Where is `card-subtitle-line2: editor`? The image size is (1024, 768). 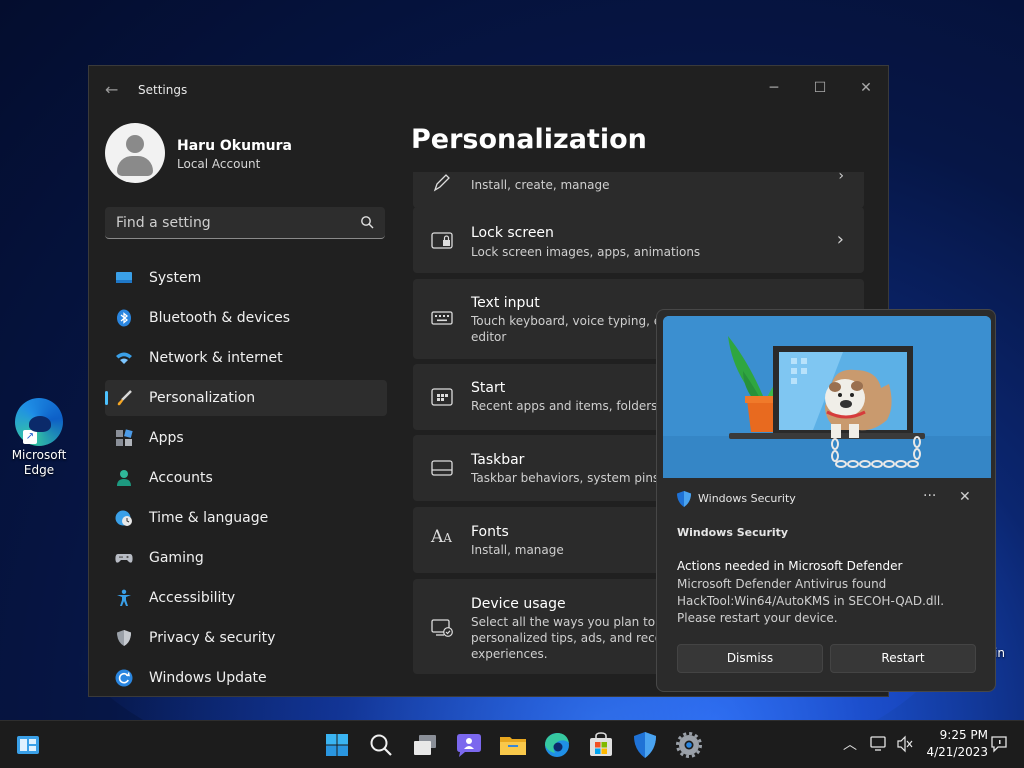
card-subtitle-line2: editor is located at coordinates (489, 337).